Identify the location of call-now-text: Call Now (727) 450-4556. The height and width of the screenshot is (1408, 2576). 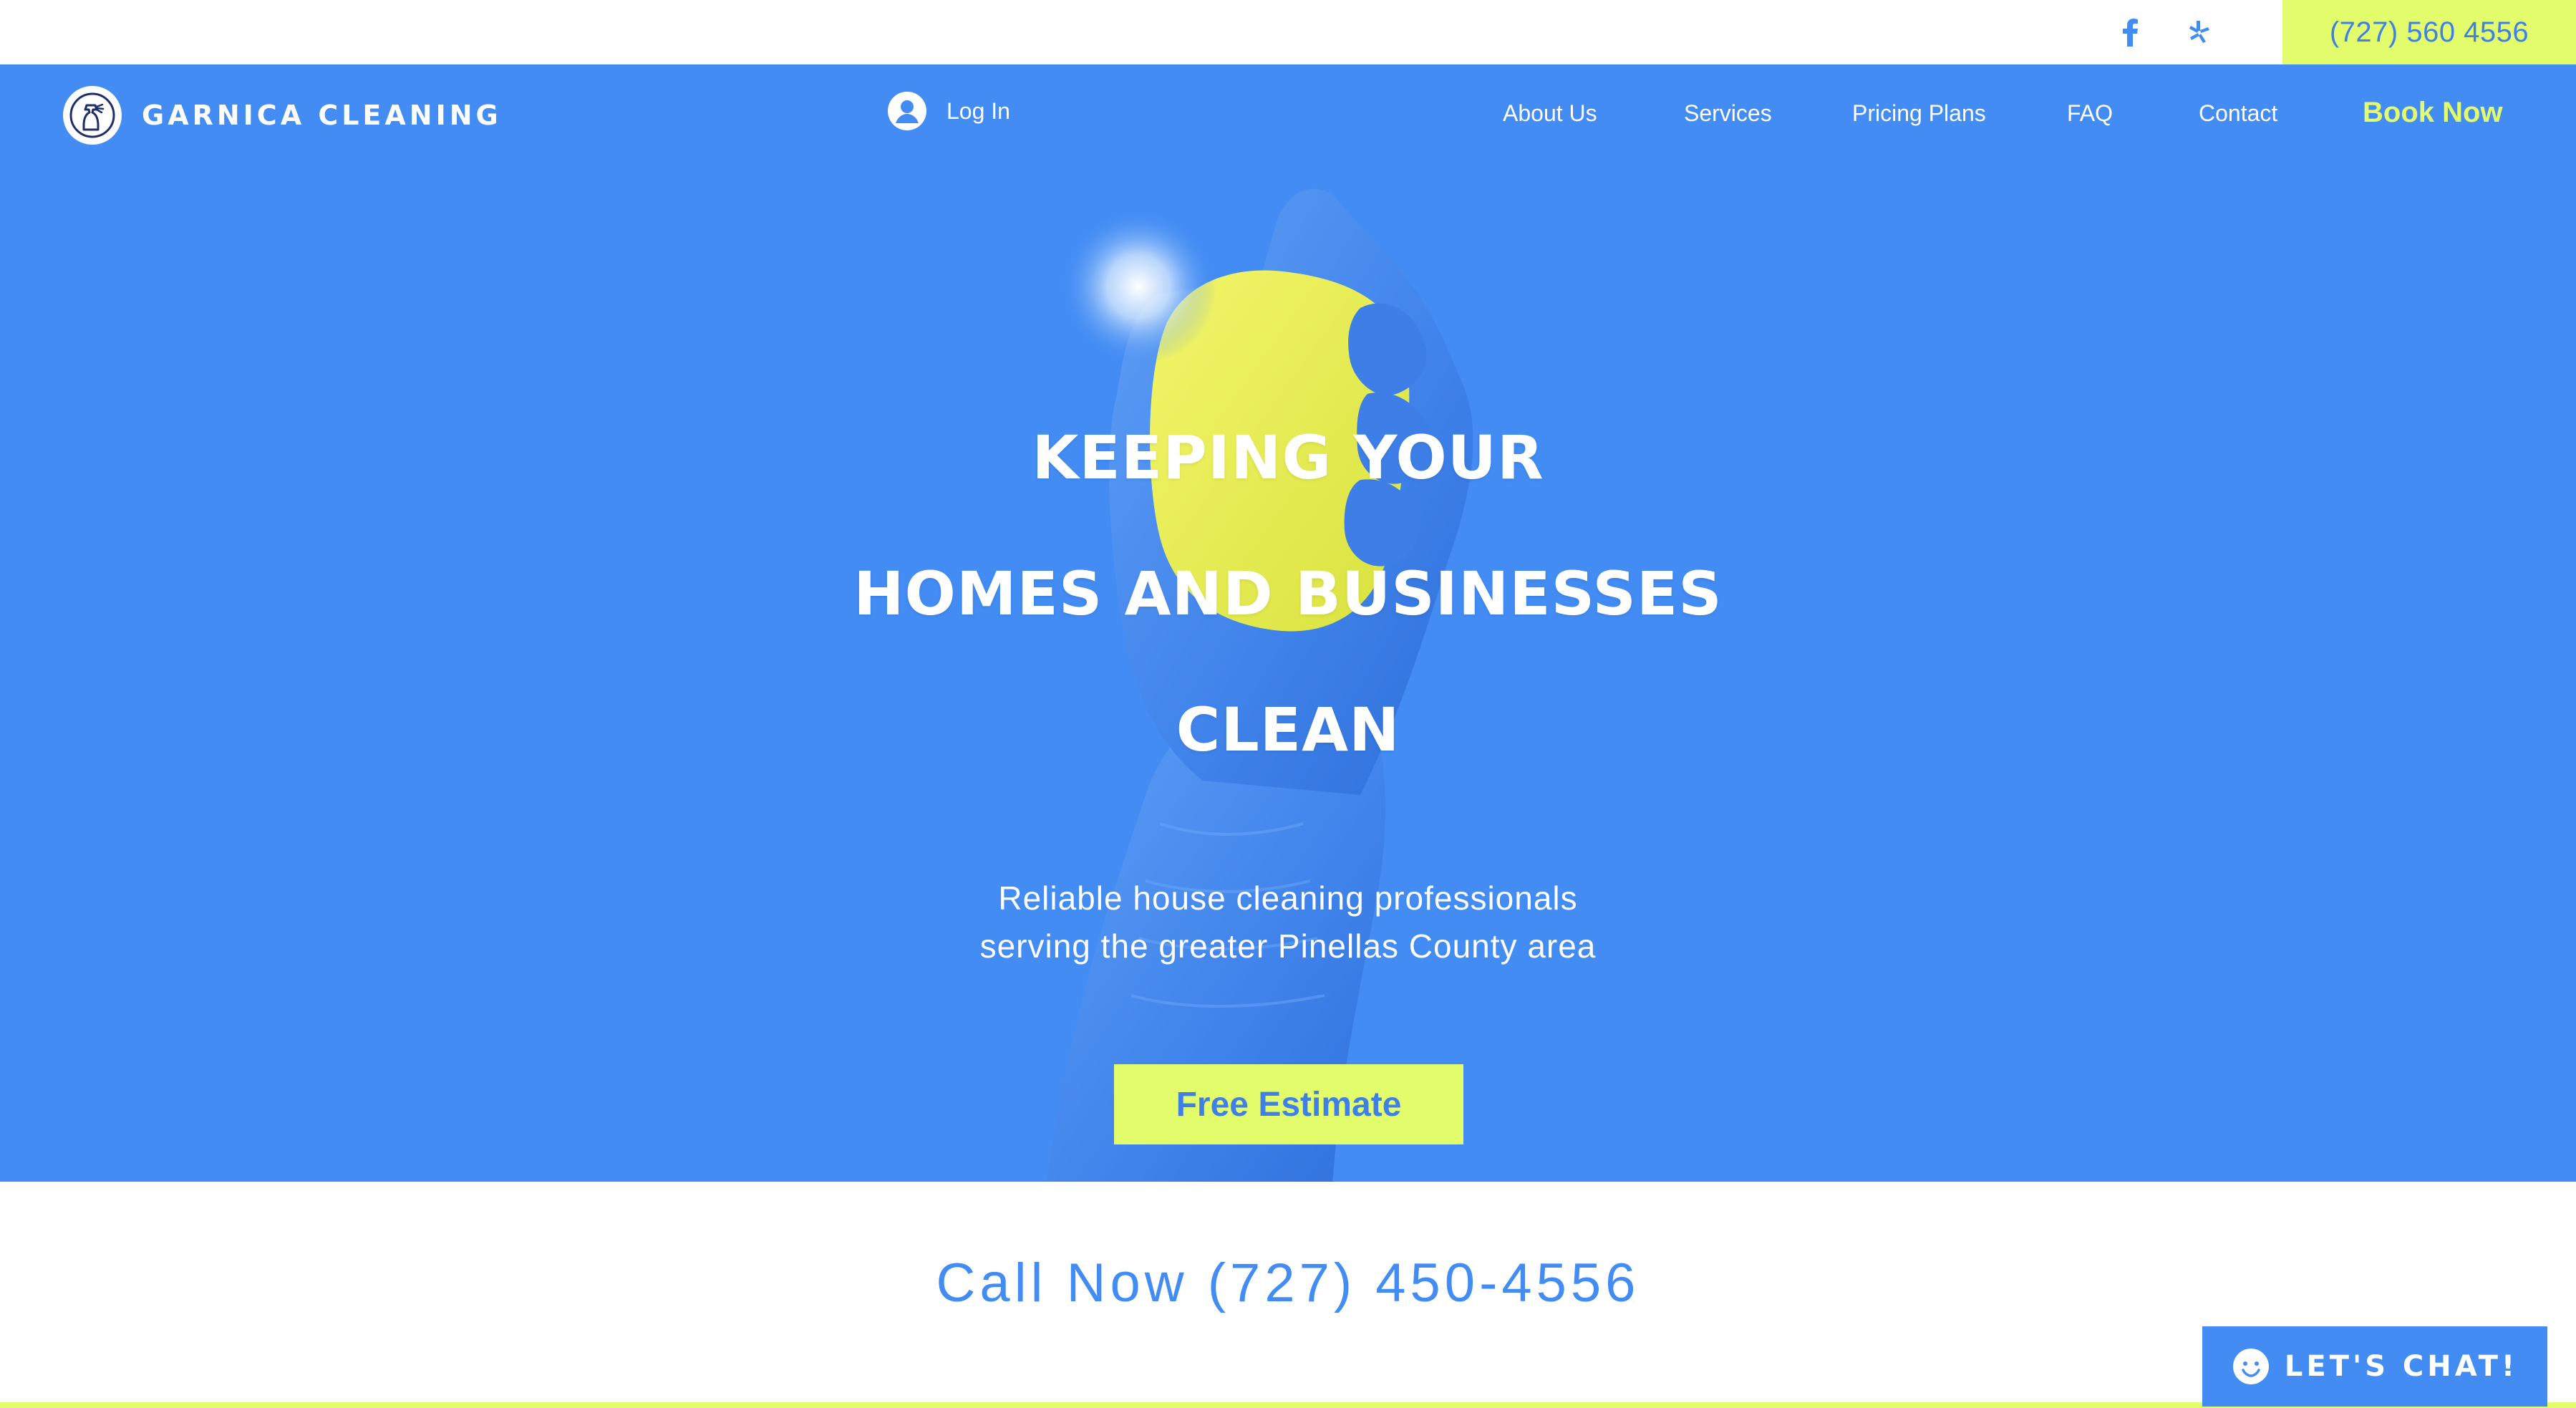
(1288, 1283).